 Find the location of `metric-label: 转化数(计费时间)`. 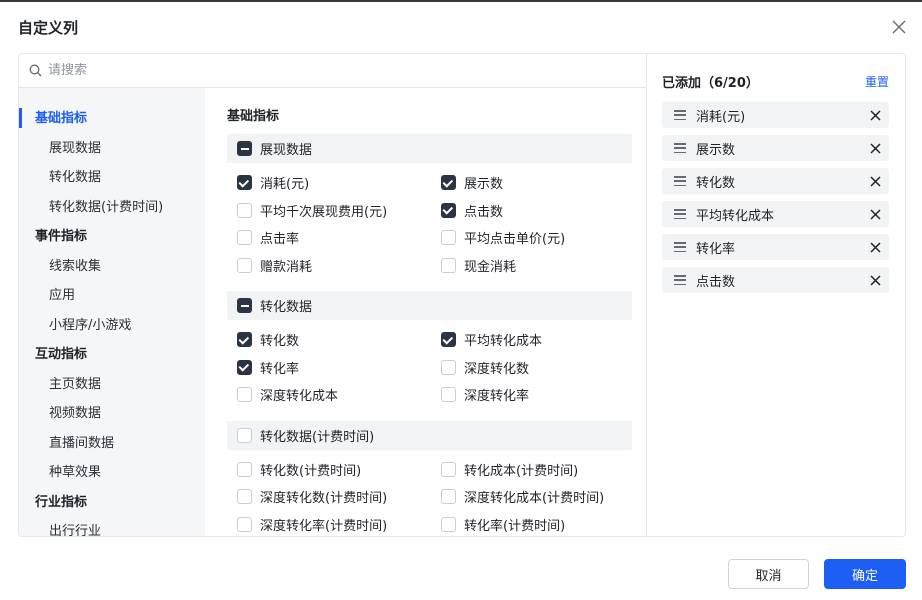

metric-label: 转化数(计费时间) is located at coordinates (311, 471).